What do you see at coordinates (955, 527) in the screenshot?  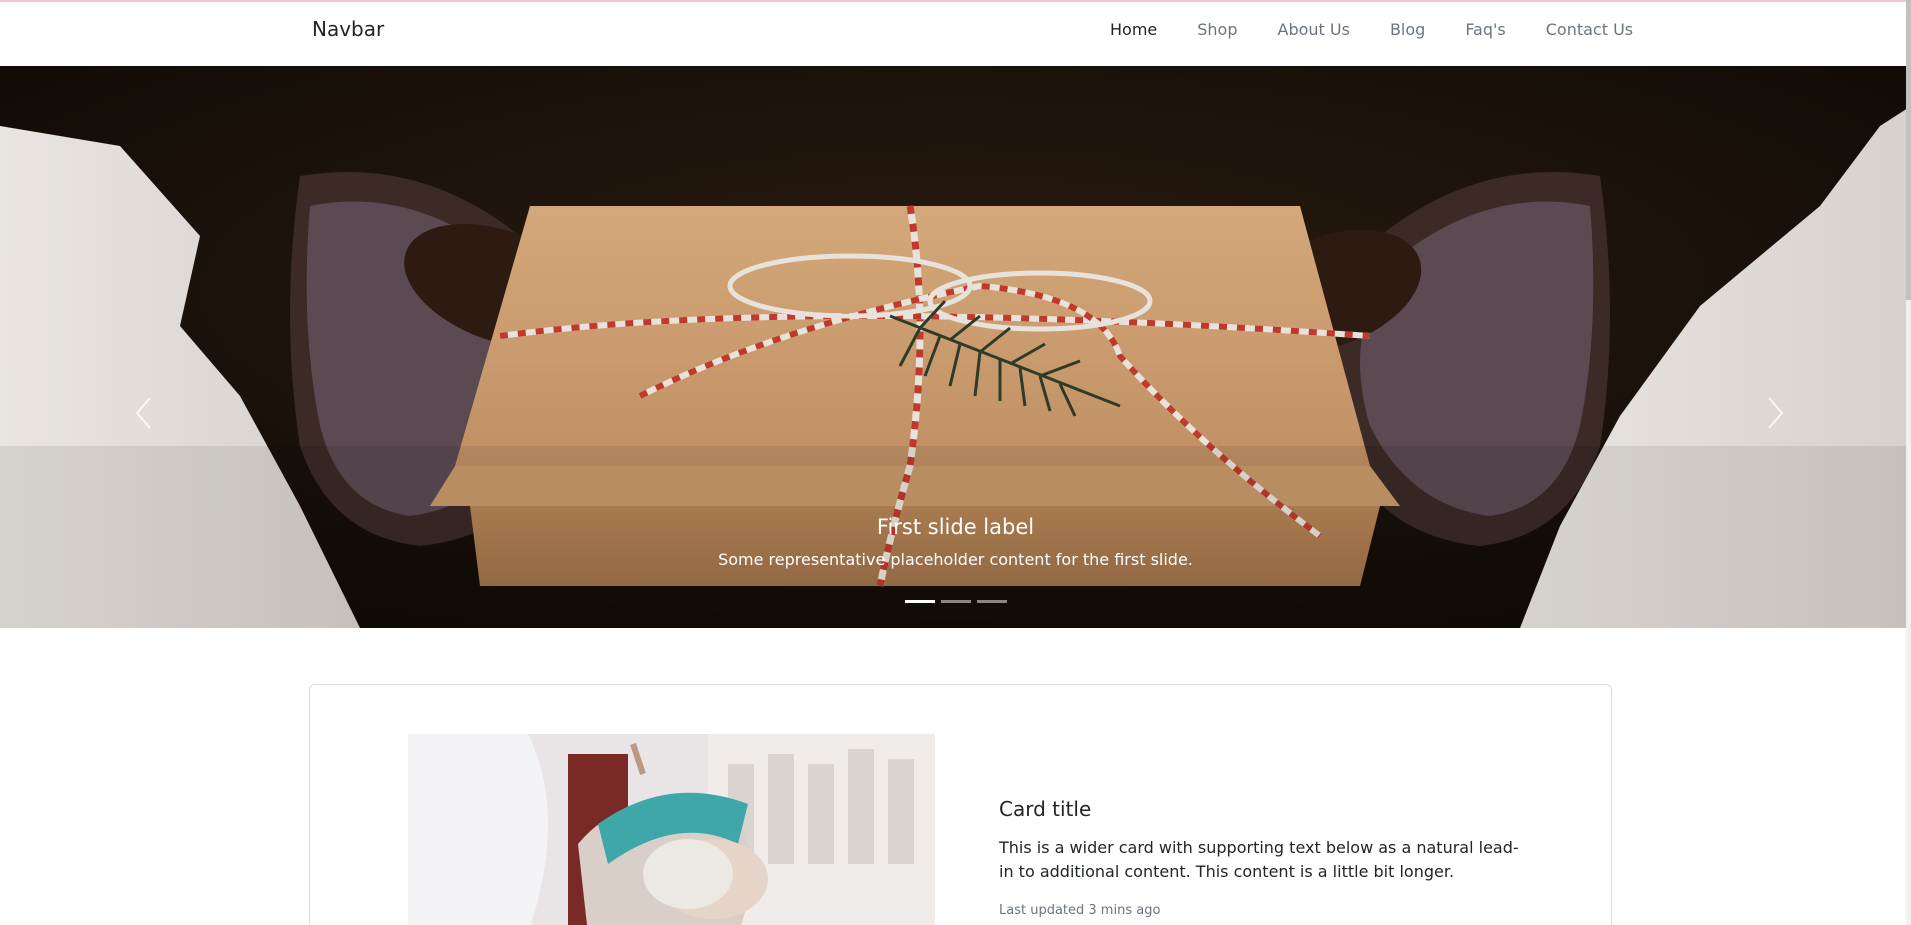 I see `carousel-caption-title: First slide label` at bounding box center [955, 527].